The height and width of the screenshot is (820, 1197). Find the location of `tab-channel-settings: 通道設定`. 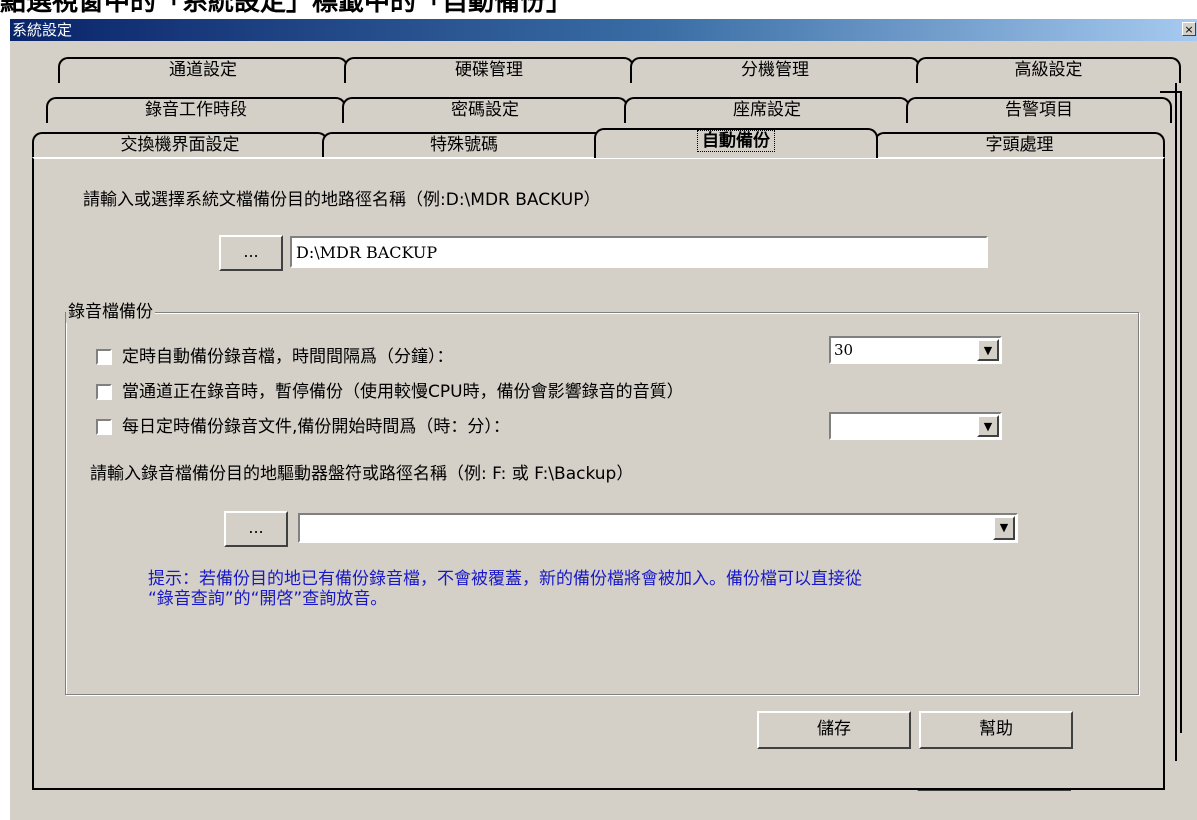

tab-channel-settings: 通道設定 is located at coordinates (203, 70).